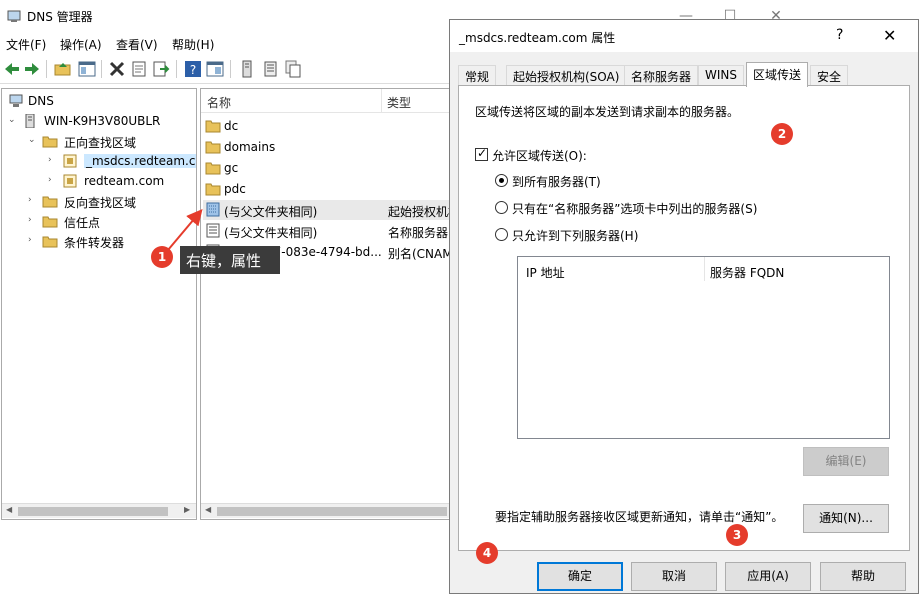 This screenshot has height=594, width=919. I want to click on radio-all-servers-label: 到所有服务器(T), so click(556, 181).